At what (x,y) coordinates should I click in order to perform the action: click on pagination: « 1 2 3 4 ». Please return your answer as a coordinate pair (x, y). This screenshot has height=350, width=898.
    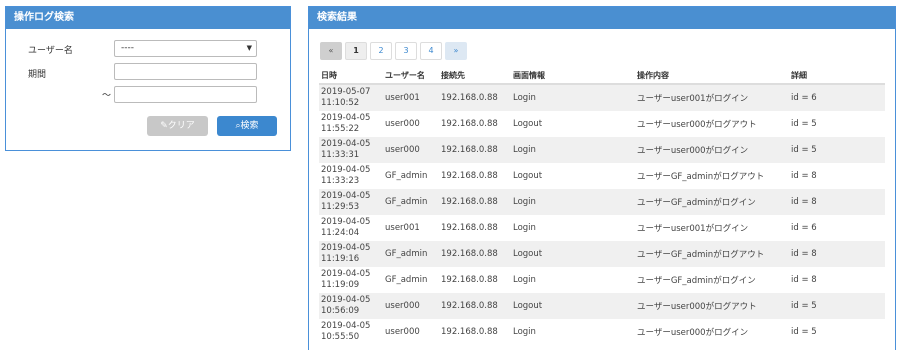
    Looking at the image, I should click on (395, 51).